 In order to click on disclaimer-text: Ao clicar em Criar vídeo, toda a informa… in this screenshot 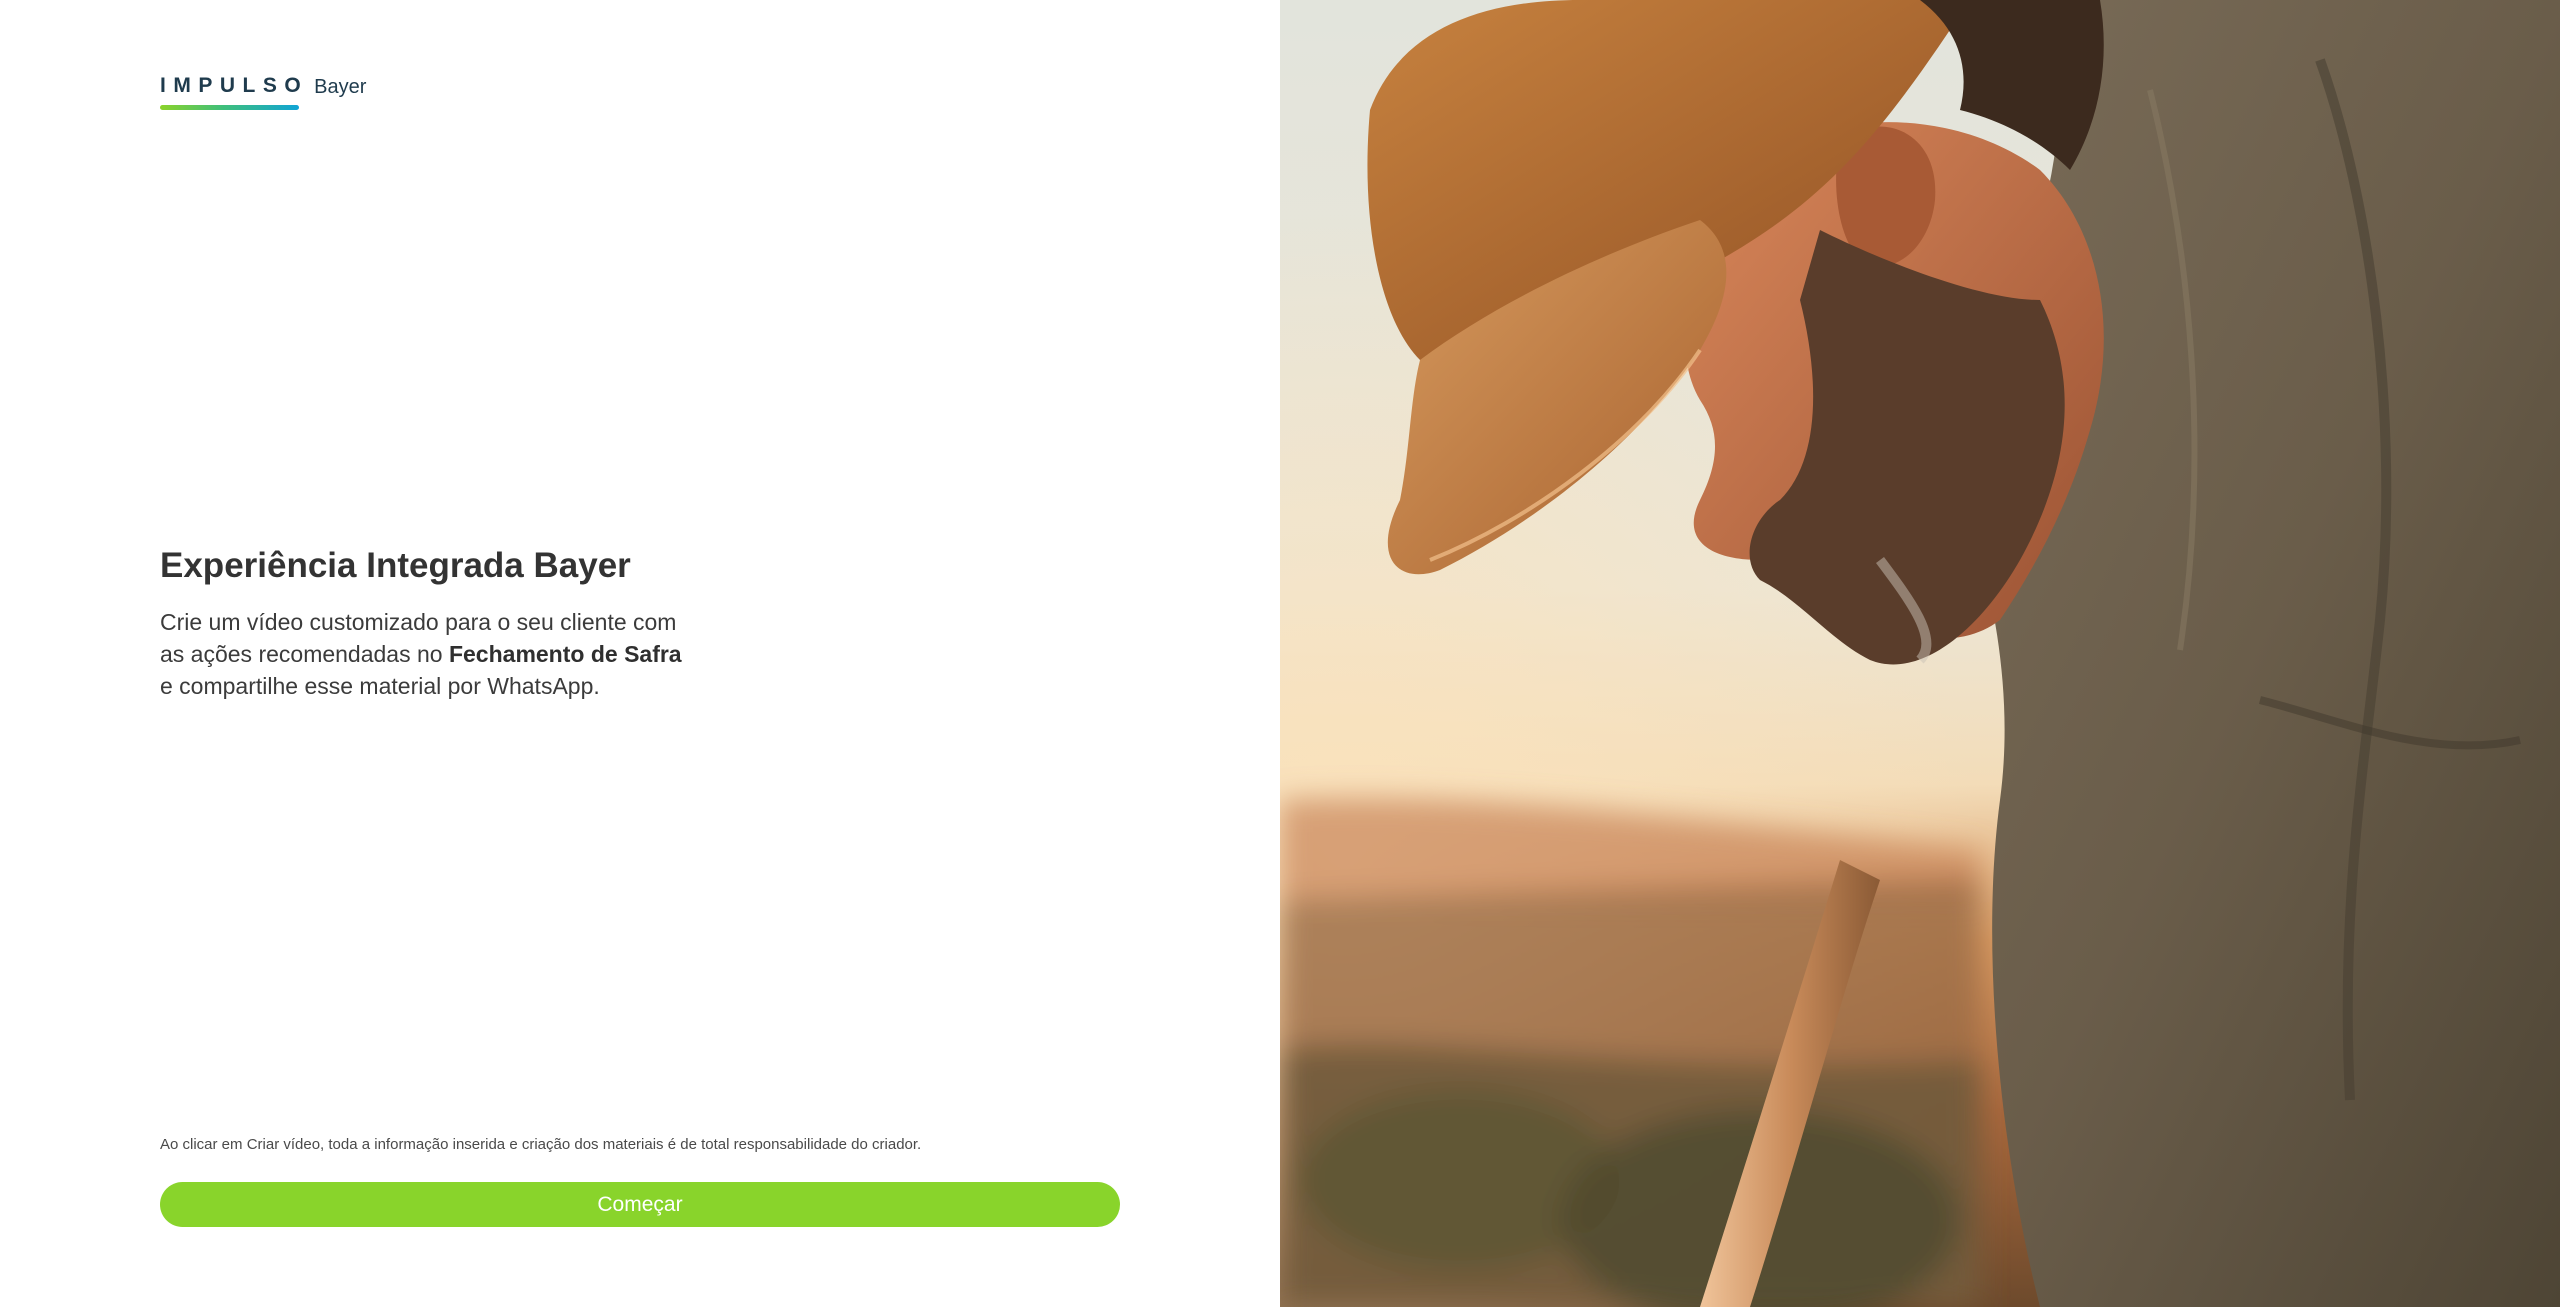, I will do `click(541, 1144)`.